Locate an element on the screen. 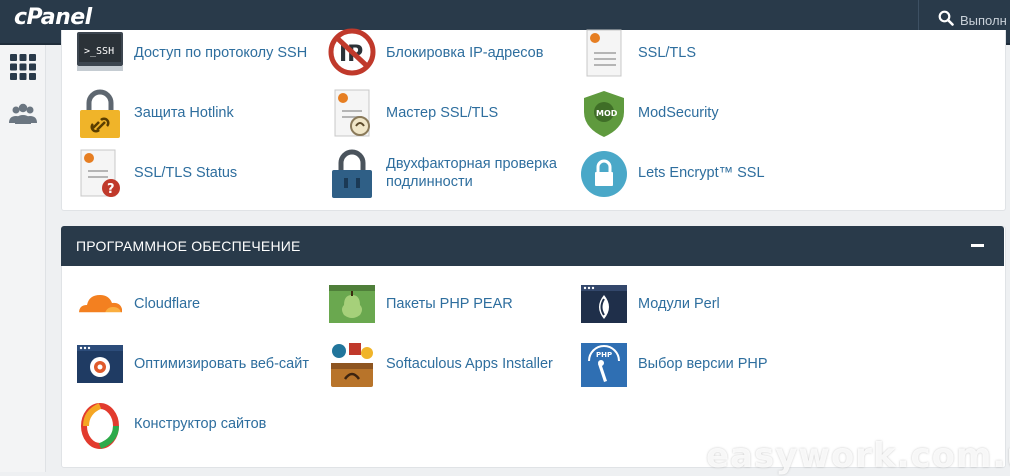 This screenshot has height=476, width=1010. ssh-access-label: Доступ по протоколу SSH is located at coordinates (221, 53).